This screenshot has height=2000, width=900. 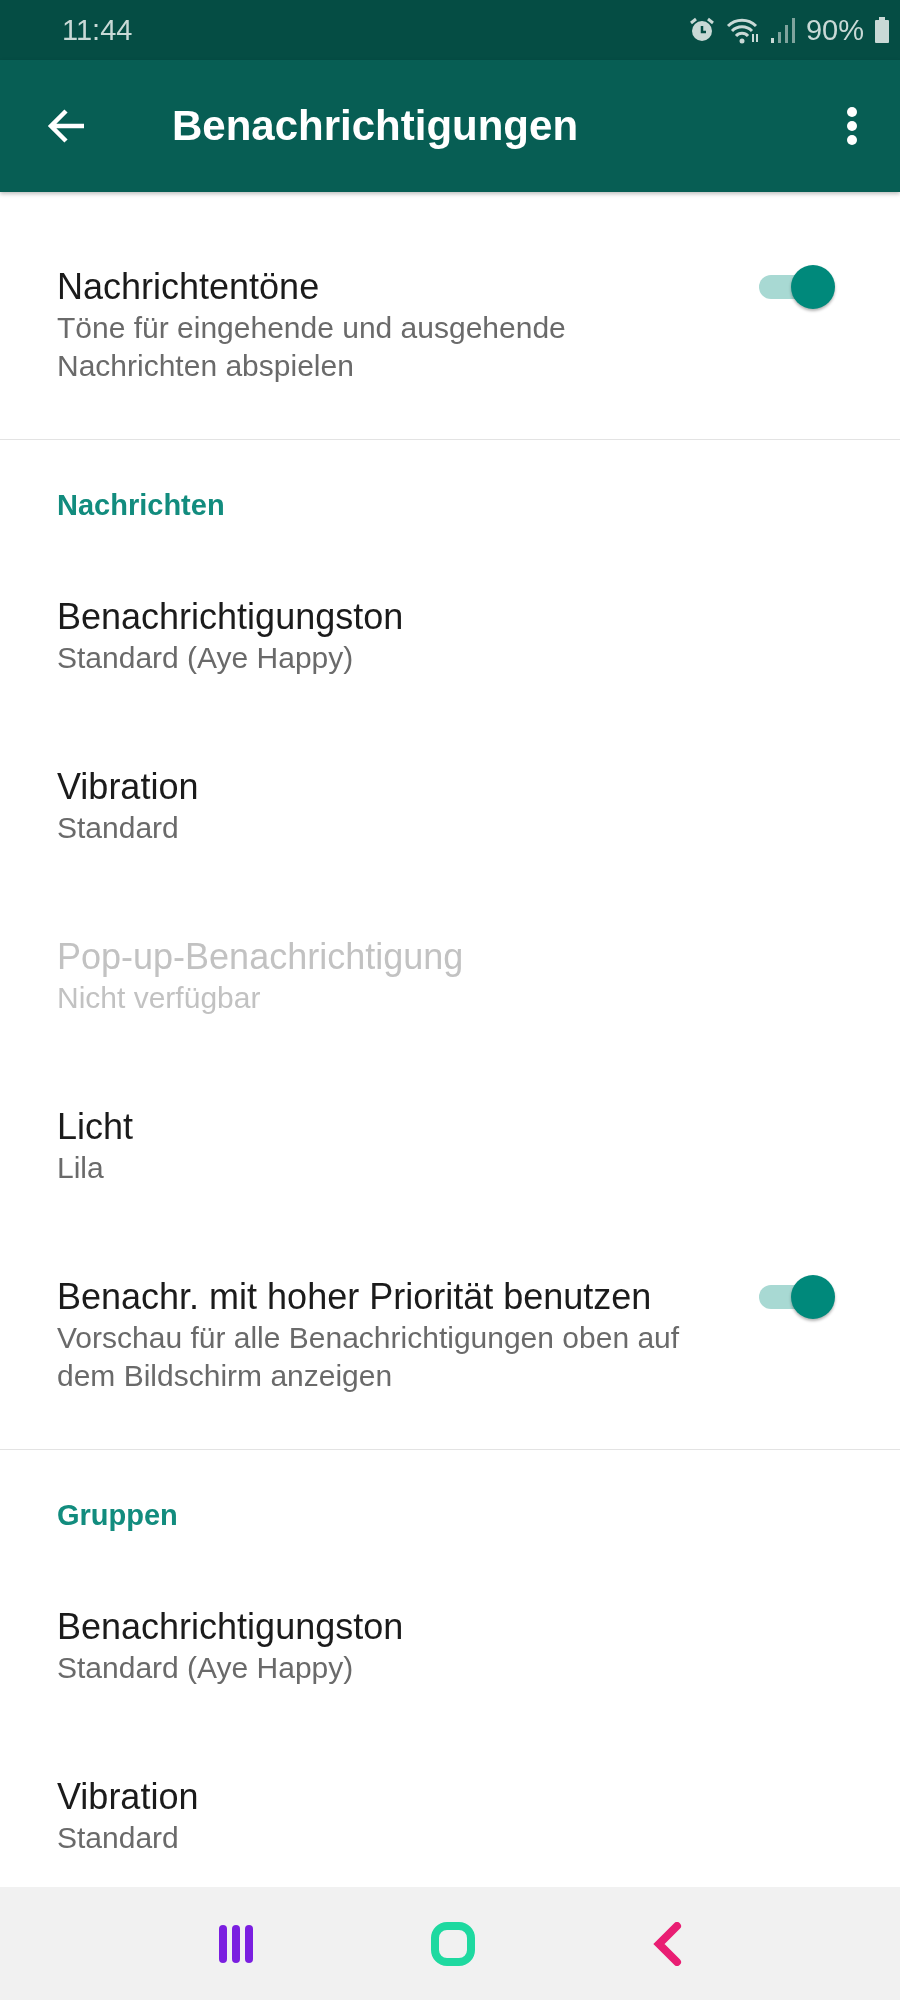 What do you see at coordinates (260, 957) in the screenshot?
I see `item-title: Pop-up-Benachrichtigung` at bounding box center [260, 957].